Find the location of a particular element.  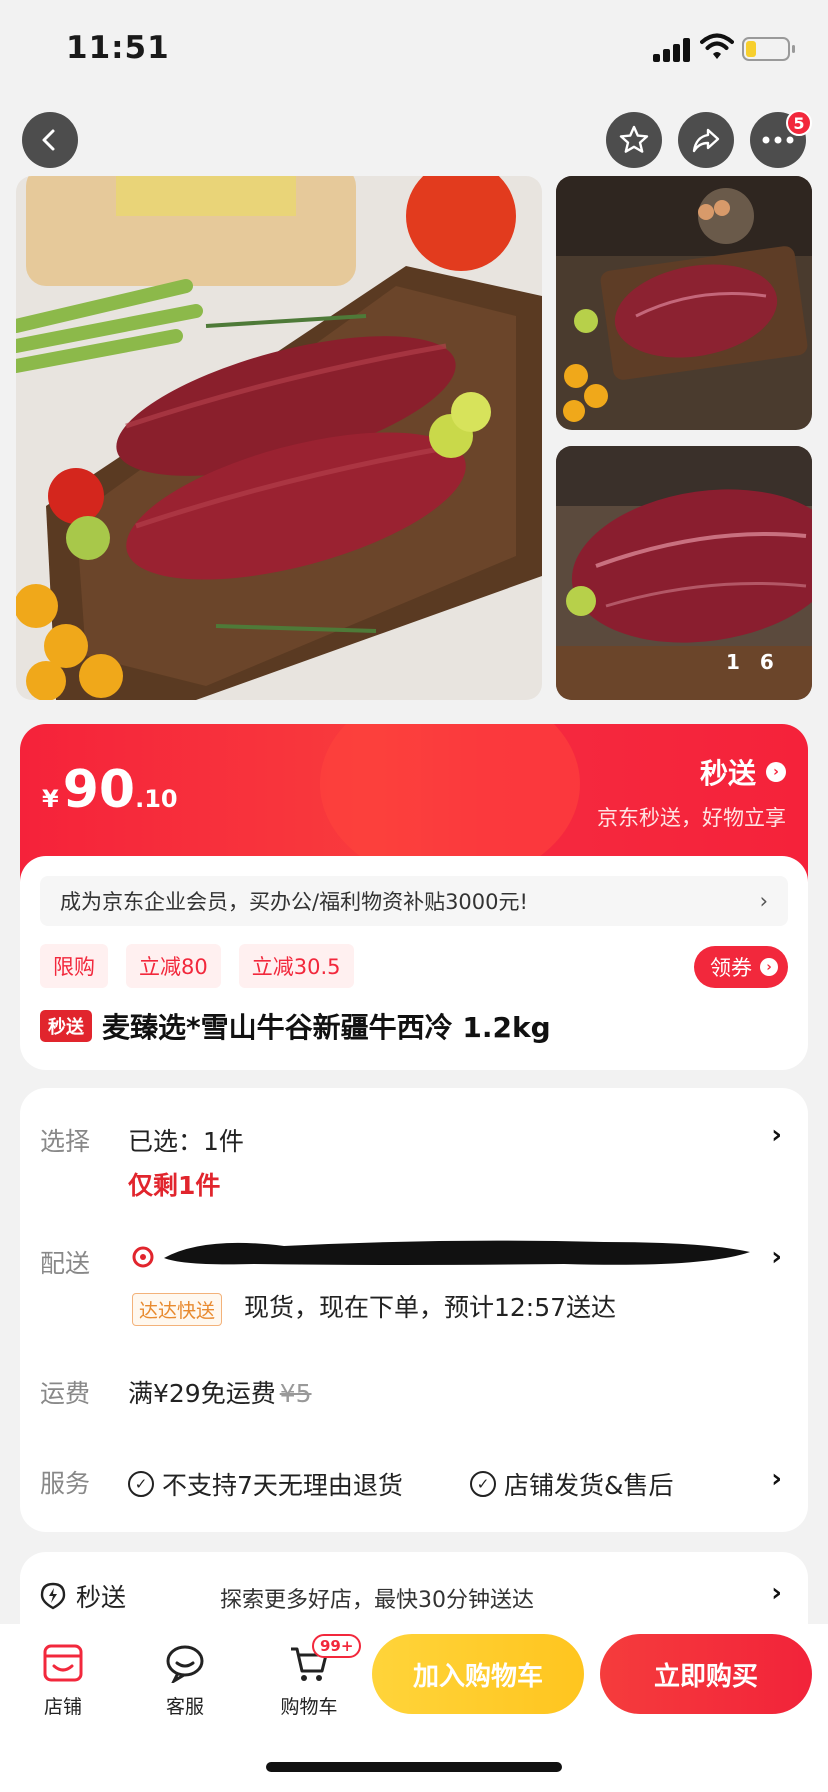

back-arrow-icon is located at coordinates (48, 140).